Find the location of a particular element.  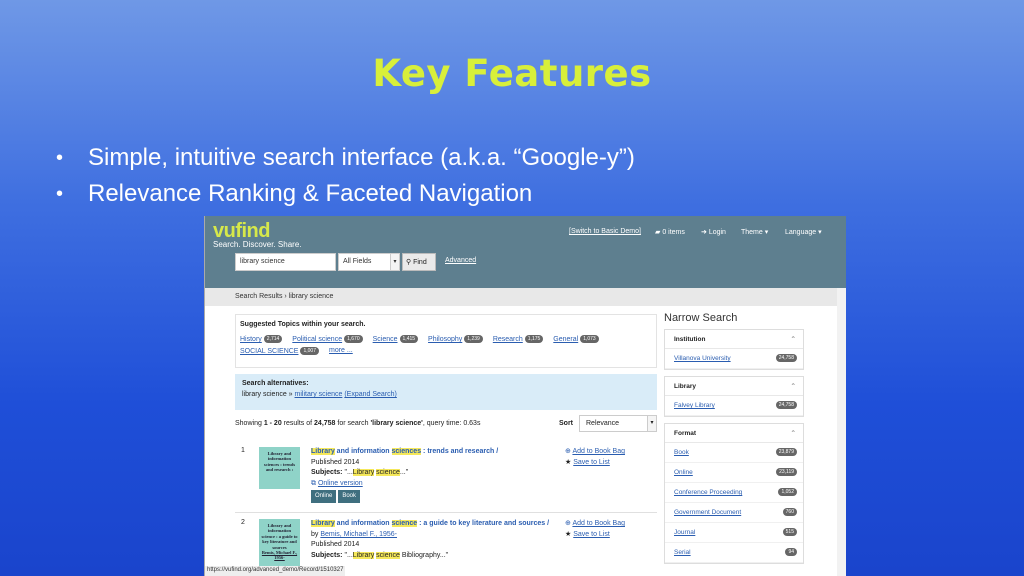

facet-item: Serial 94 is located at coordinates (734, 553).